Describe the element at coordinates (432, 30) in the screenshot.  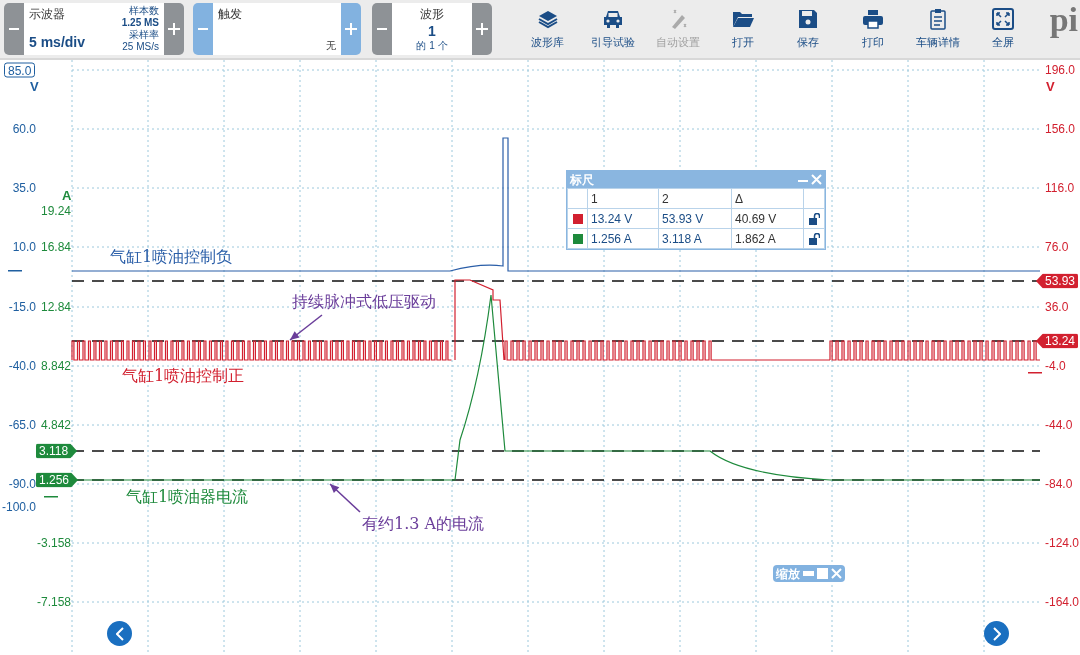
I see `waveform-number: 1` at that location.